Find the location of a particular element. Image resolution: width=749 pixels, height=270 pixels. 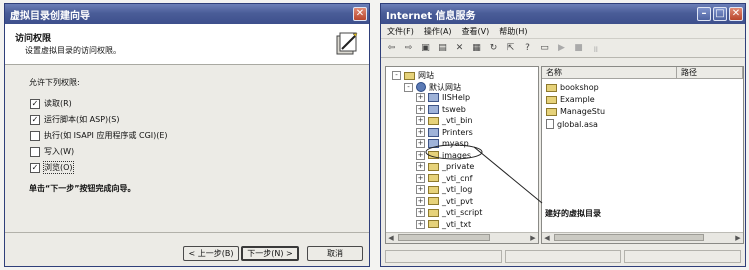

minimize-icon: – is located at coordinates (704, 13).